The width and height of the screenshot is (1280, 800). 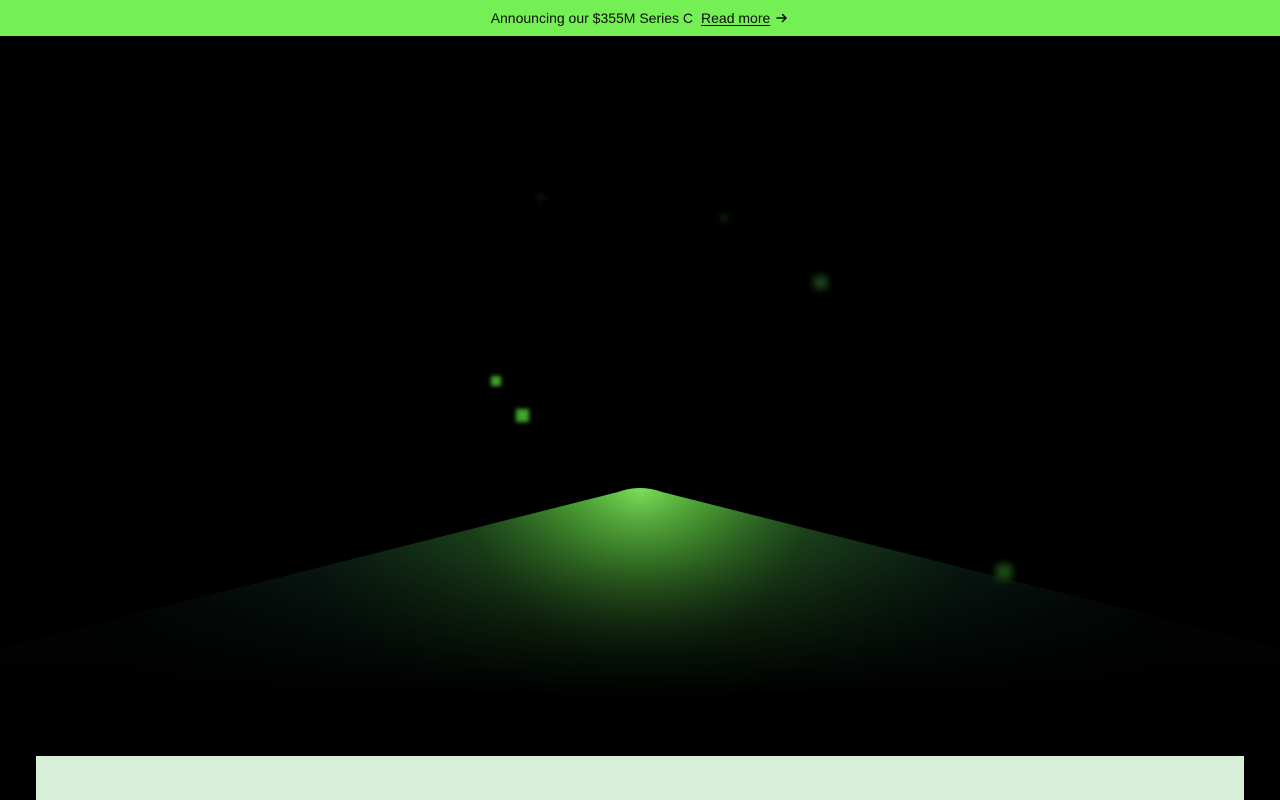 What do you see at coordinates (782, 18) in the screenshot?
I see `arrow-right-icon` at bounding box center [782, 18].